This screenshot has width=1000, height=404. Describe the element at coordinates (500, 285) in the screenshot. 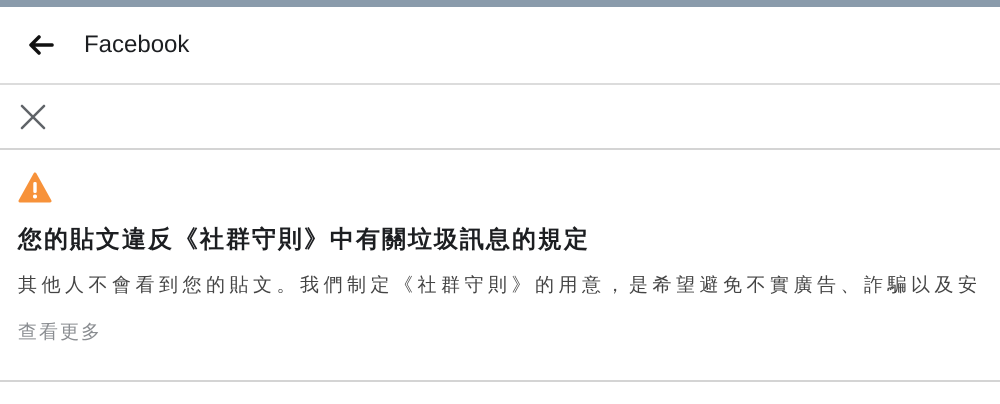

I see `notice-text: 其他人不會看到您的貼文。我們制定《社群守則》的用意，是希望避免不實廣告、詐騙以及安` at that location.